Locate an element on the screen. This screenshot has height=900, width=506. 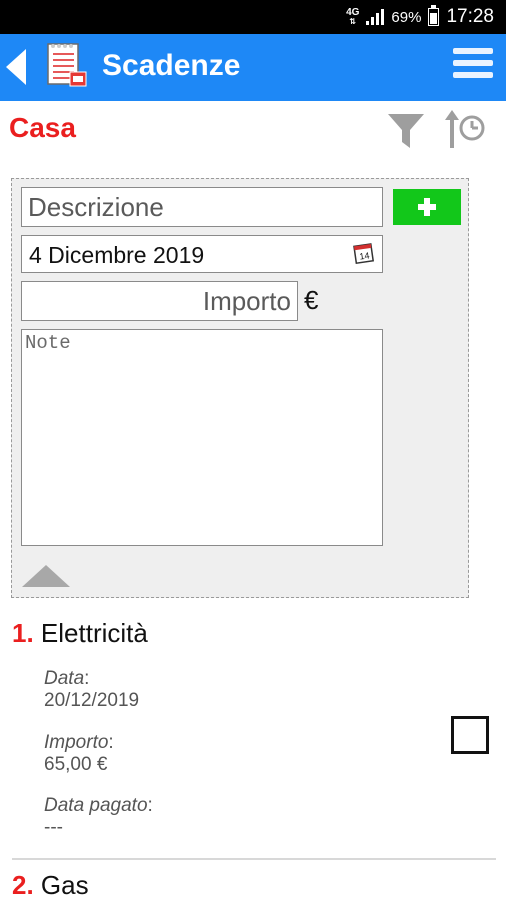
amount-field-box is located at coordinates (159, 301).